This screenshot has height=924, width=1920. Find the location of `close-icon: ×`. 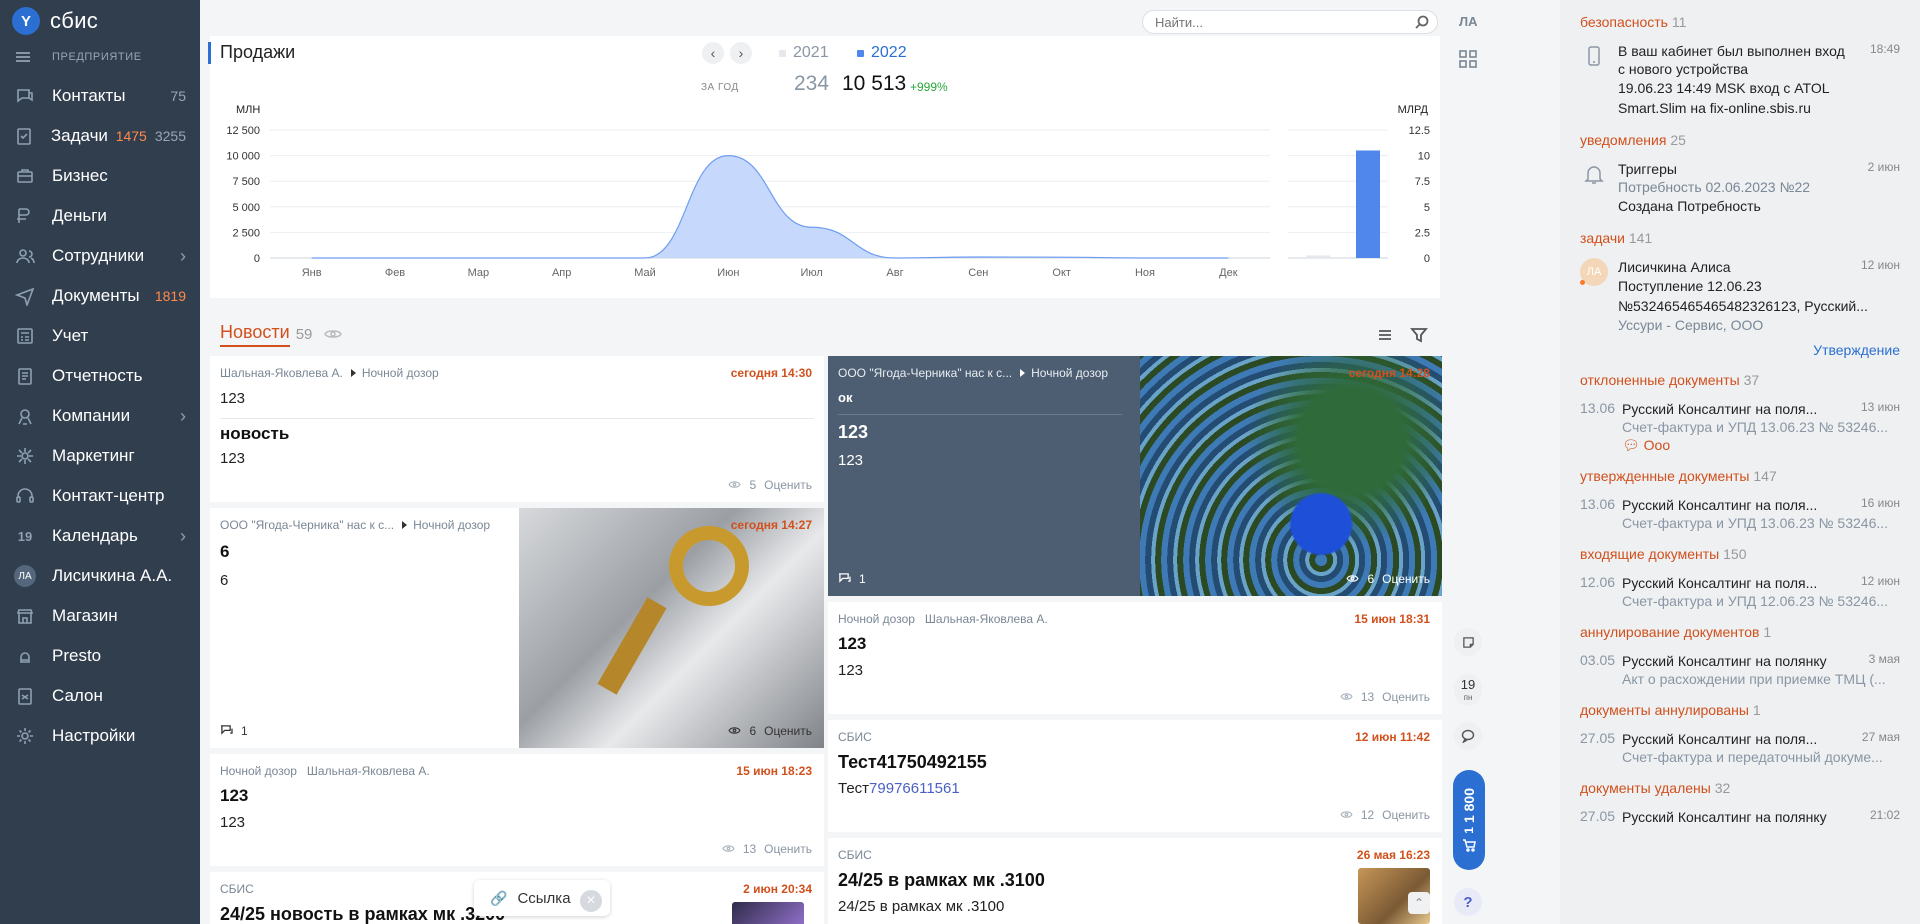

close-icon: × is located at coordinates (591, 901).